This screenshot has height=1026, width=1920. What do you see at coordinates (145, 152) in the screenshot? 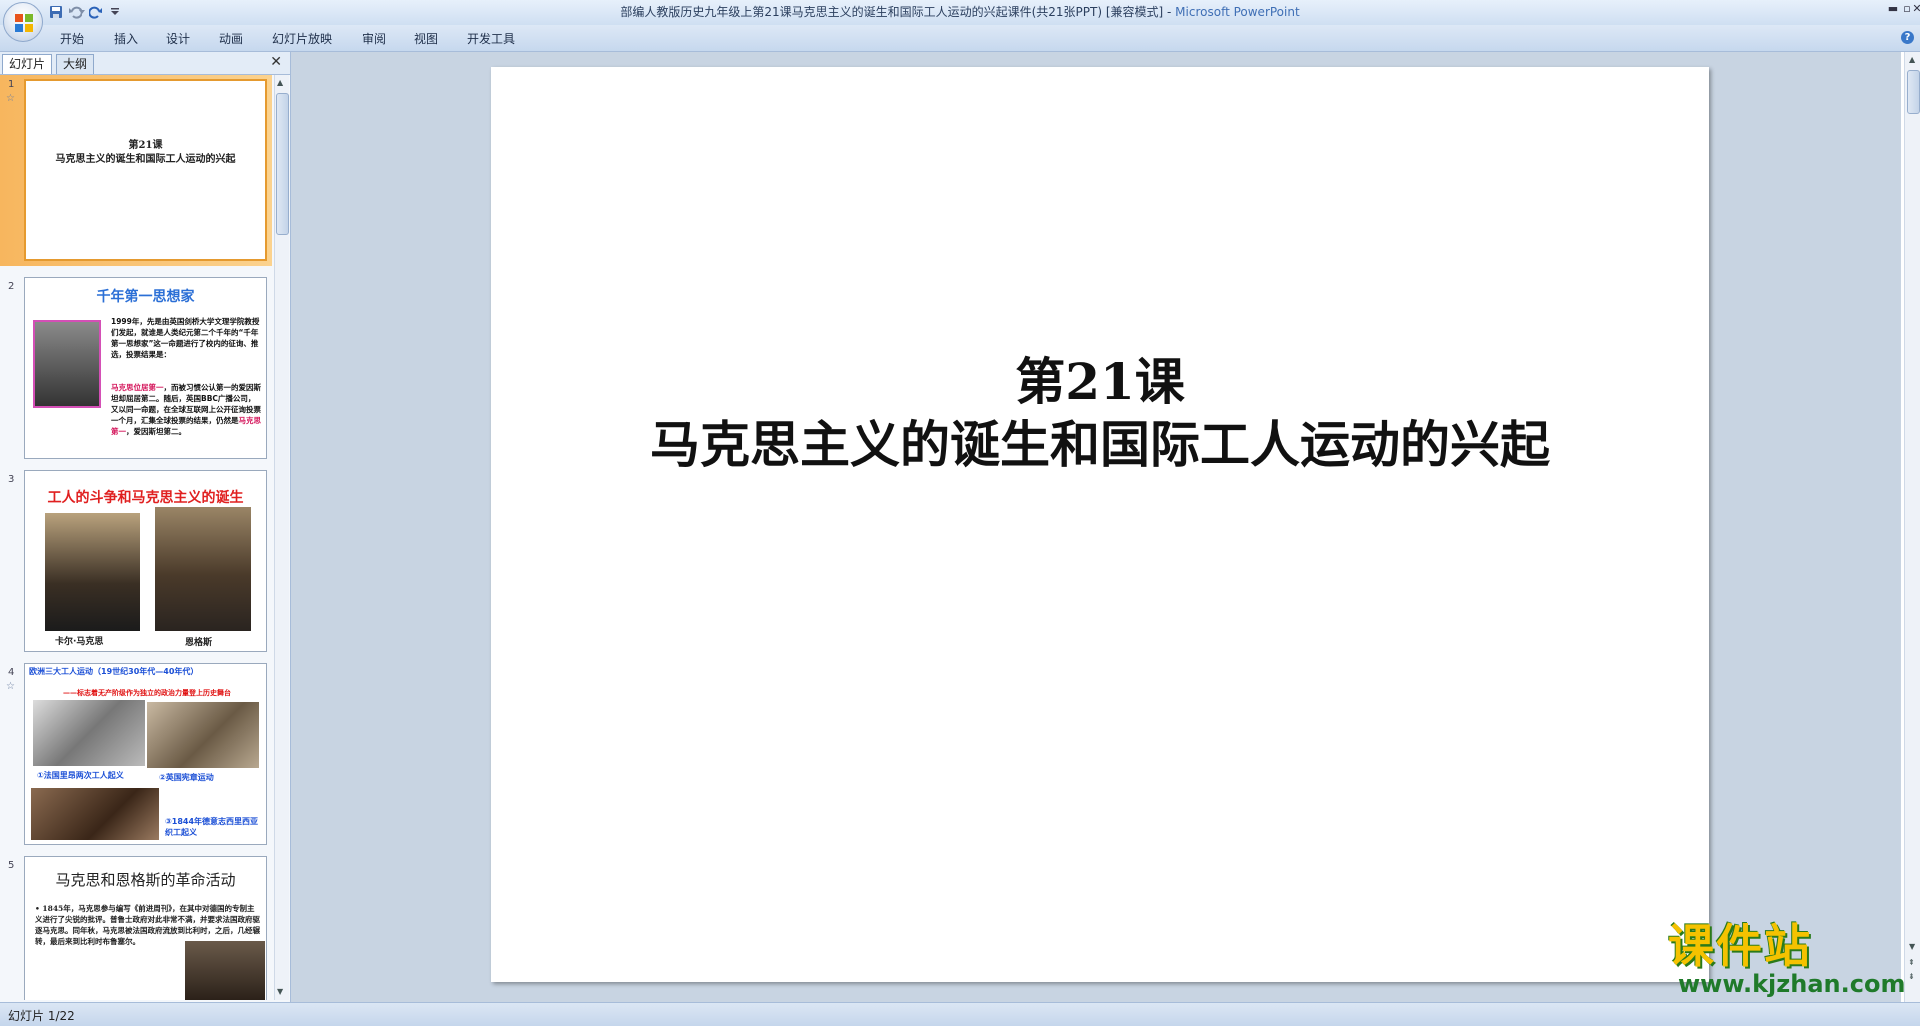
I see `thumbnail-title: 第21课 马克思主义的诞生和国际工人运动的兴起` at bounding box center [145, 152].